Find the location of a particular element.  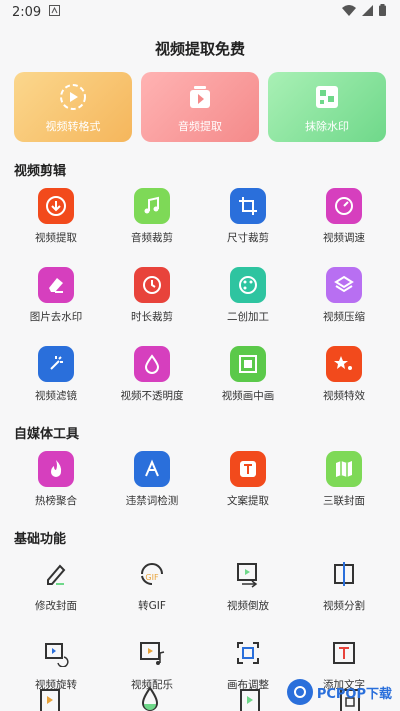

tool-label: 视频滤镜 is located at coordinates (56, 396).